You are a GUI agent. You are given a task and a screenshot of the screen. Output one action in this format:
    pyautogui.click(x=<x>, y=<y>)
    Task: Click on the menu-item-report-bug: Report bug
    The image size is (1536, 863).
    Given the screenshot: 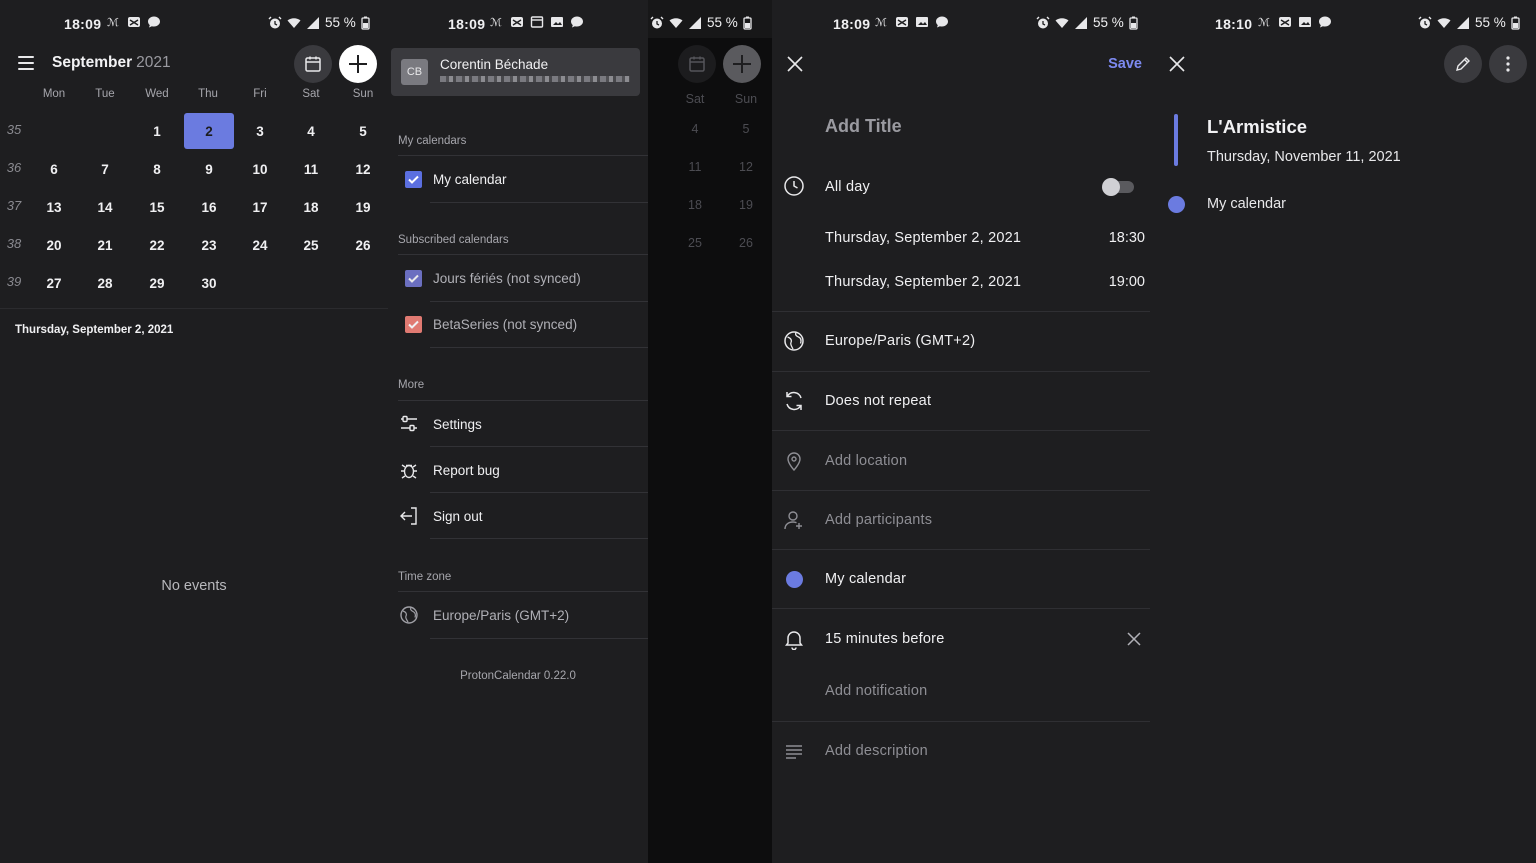 What is the action you would take?
    pyautogui.click(x=523, y=470)
    